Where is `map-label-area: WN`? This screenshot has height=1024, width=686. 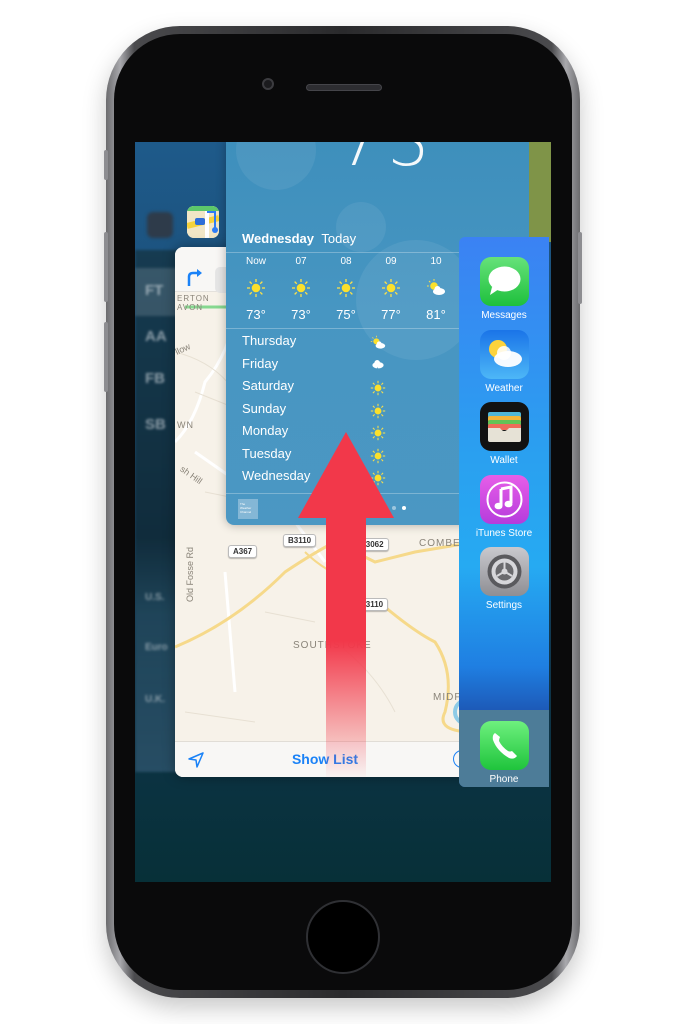 map-label-area: WN is located at coordinates (185, 425).